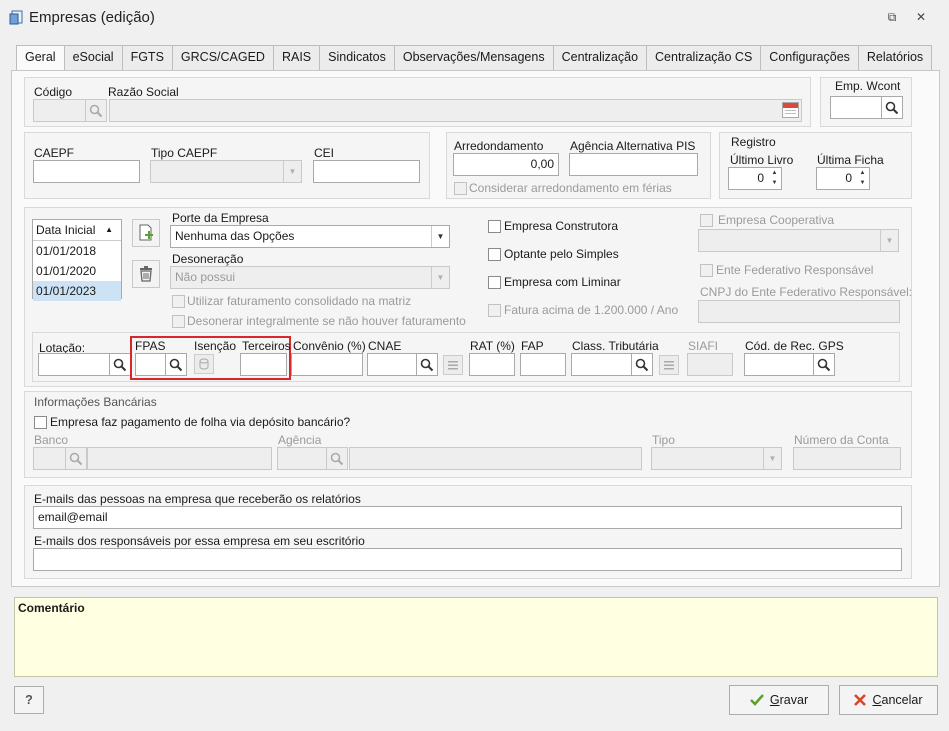 Image resolution: width=949 pixels, height=731 pixels. I want to click on data-inicial-header-label: Data Inicial, so click(66, 230).